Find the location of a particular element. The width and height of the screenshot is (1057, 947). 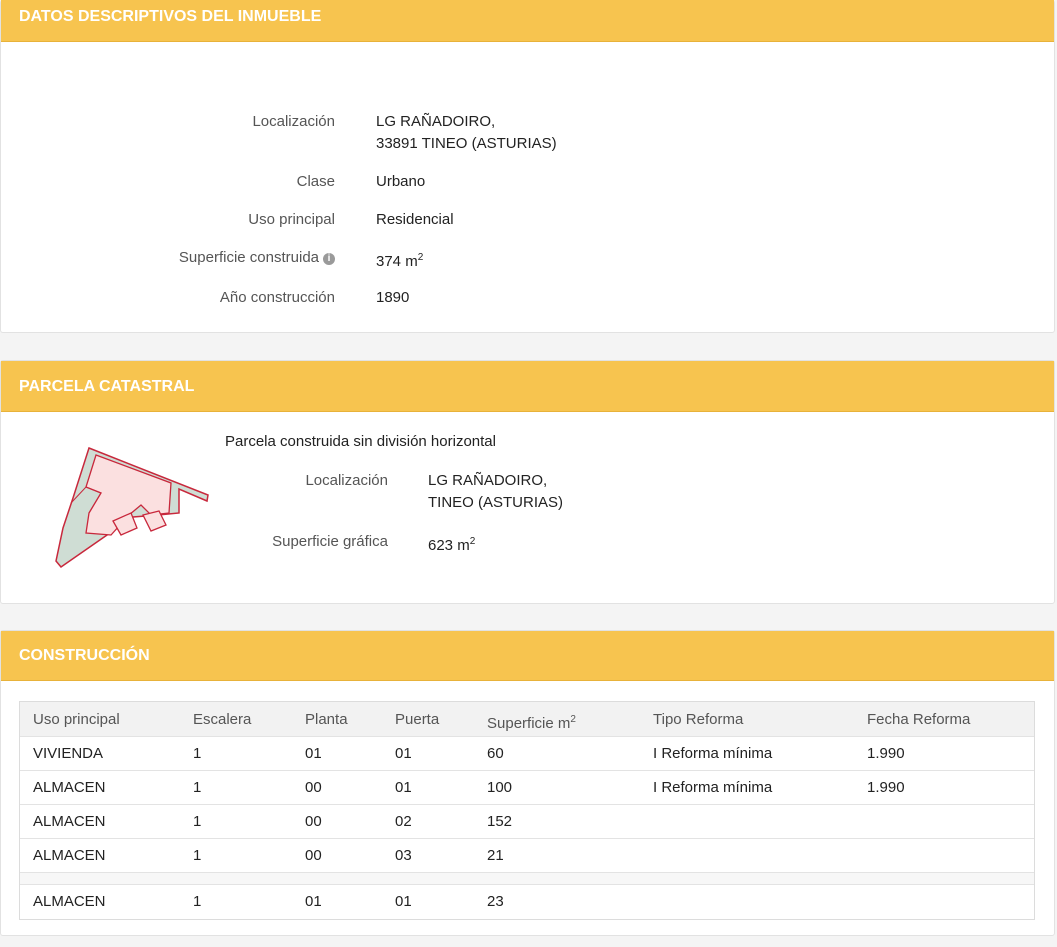

table-row: ALMACEN 1 01 01 23 is located at coordinates (527, 902).